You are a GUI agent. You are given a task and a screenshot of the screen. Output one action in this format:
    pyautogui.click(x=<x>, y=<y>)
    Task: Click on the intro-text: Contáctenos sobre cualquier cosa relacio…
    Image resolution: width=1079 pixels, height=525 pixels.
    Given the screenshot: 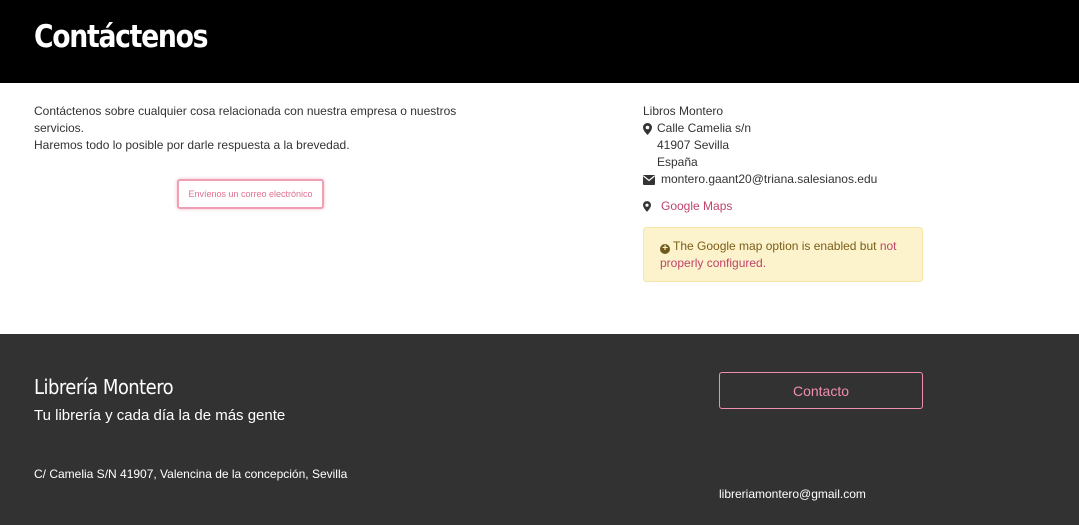 What is the action you would take?
    pyautogui.click(x=254, y=128)
    